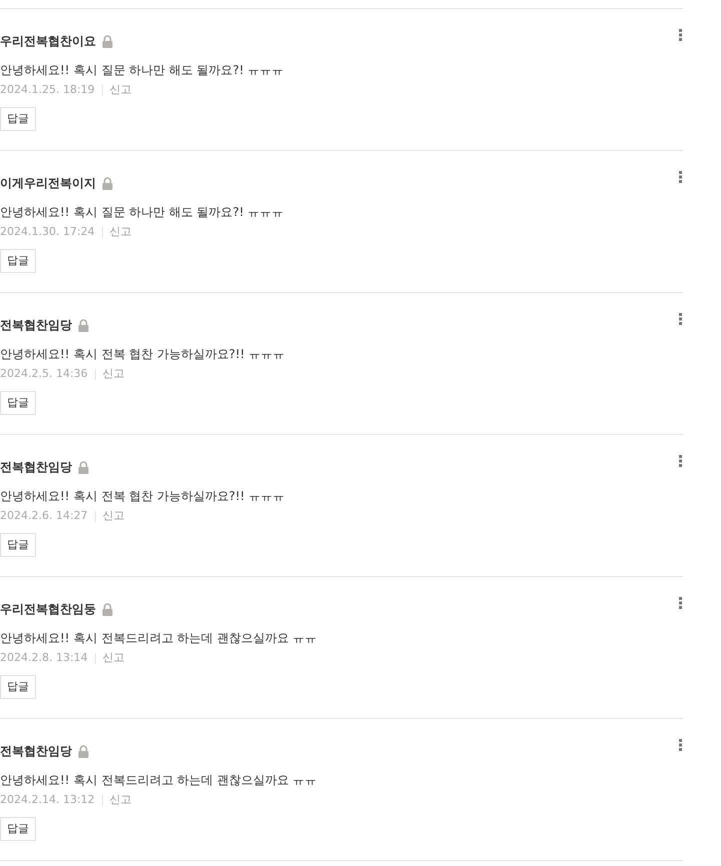 The height and width of the screenshot is (866, 721). Describe the element at coordinates (47, 90) in the screenshot. I see `comment-date: 2024.1.25. 18:19` at that location.